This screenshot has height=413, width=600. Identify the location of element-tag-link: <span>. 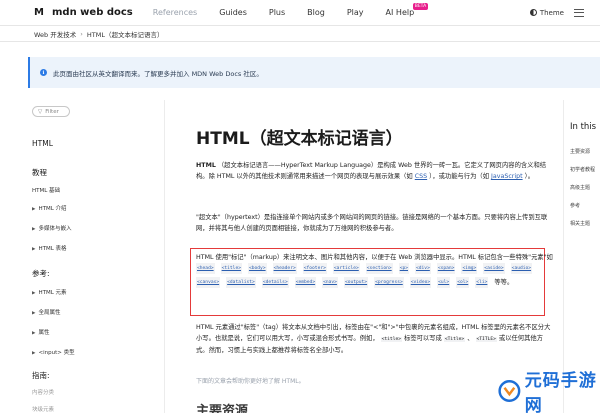
(446, 268).